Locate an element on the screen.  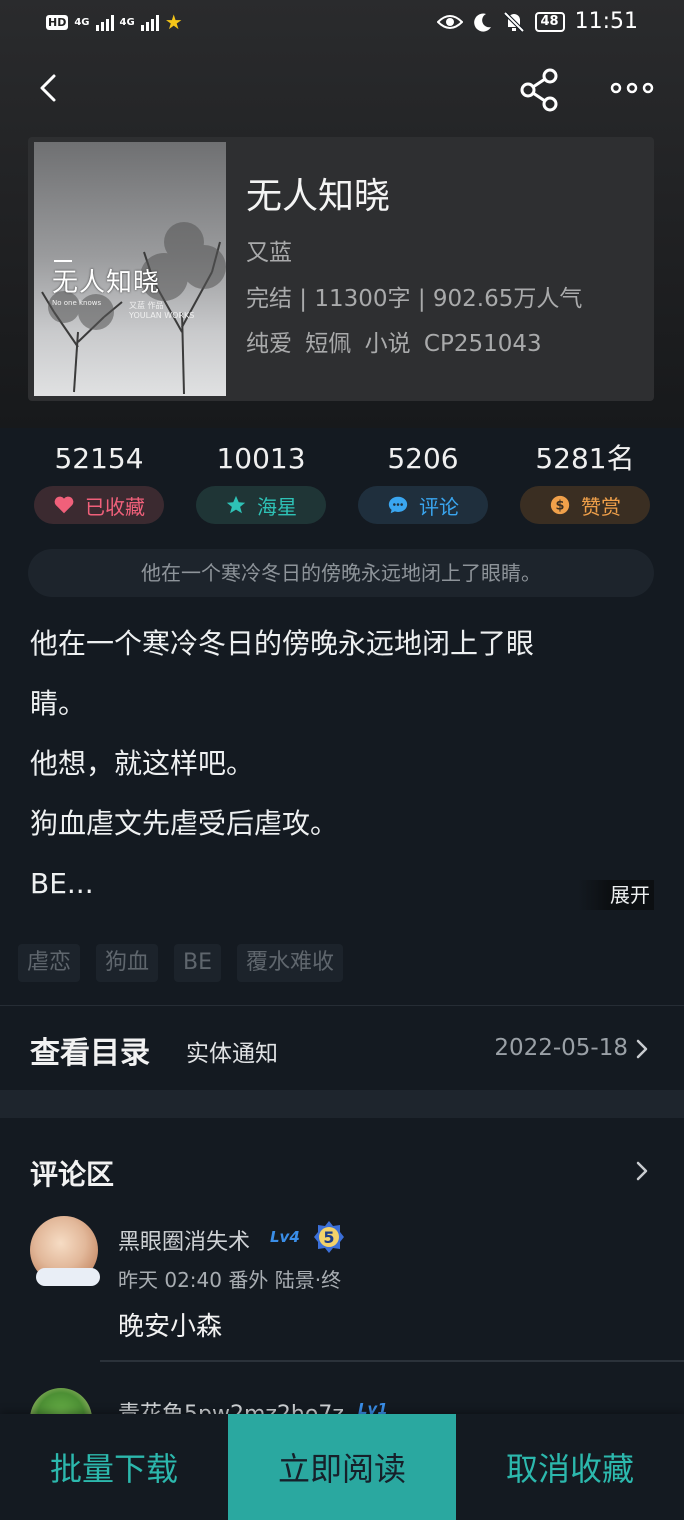
cover-author-en: YOULAN WORKS is located at coordinates (162, 315).